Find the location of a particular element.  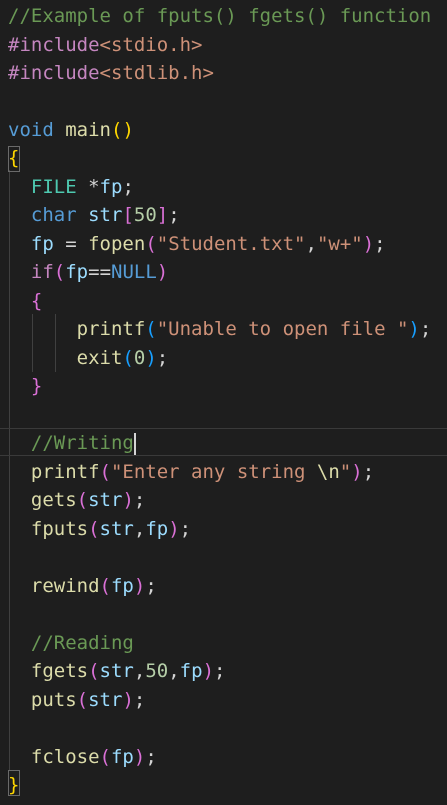

comment: //Example of fputs() fgets() function is located at coordinates (220, 16).